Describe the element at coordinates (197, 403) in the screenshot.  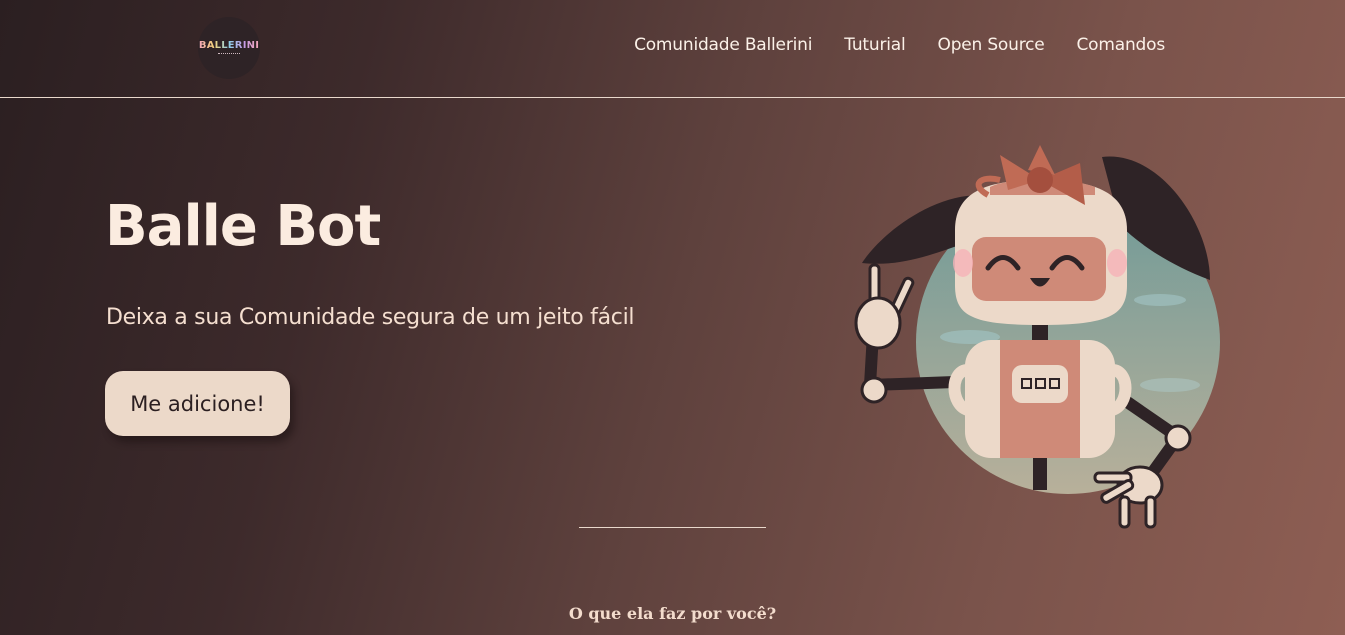
I see `add-bot-button: Me adicione!` at that location.